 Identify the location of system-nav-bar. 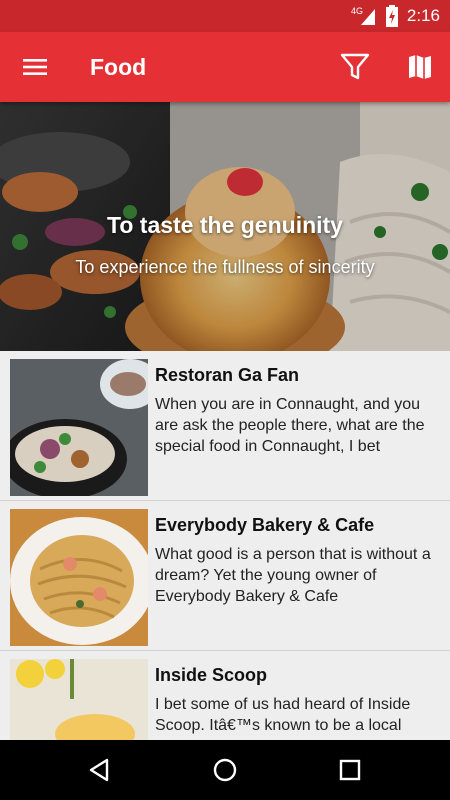
(225, 770).